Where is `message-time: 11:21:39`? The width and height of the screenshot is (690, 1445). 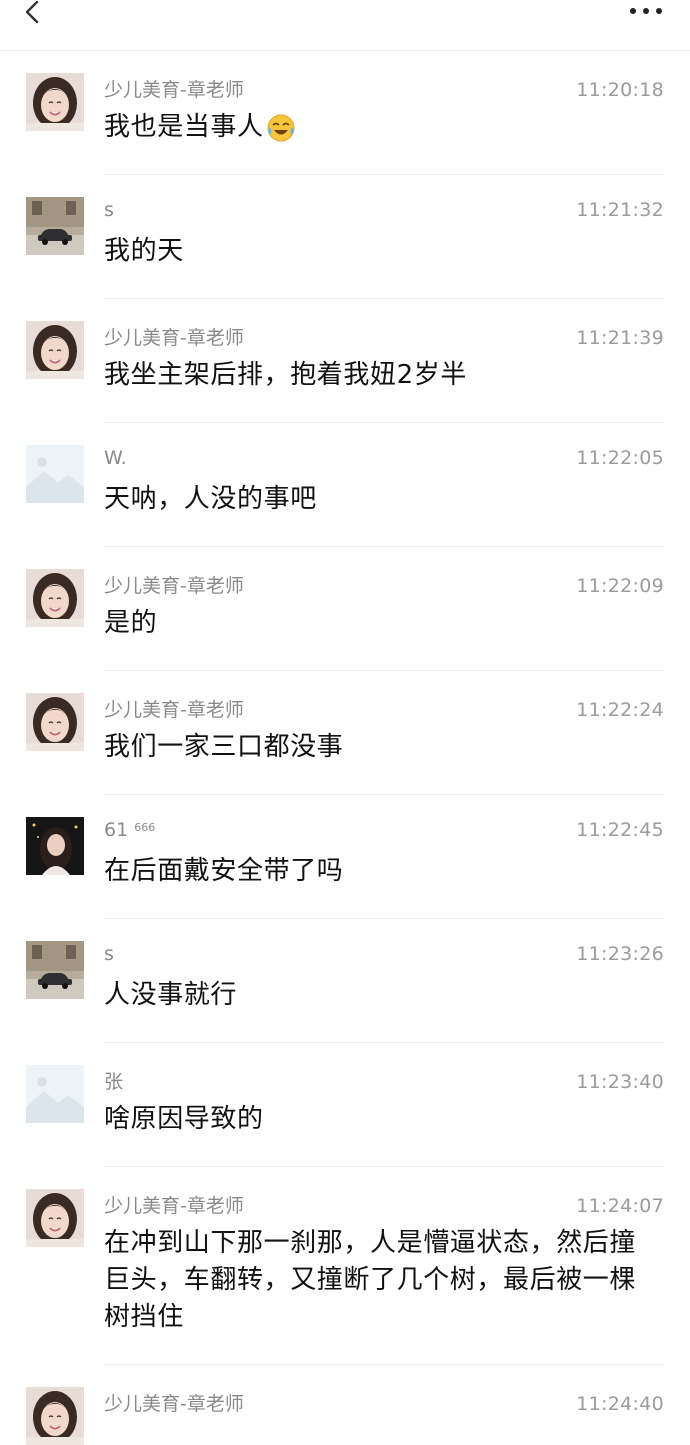
message-time: 11:21:39 is located at coordinates (620, 338).